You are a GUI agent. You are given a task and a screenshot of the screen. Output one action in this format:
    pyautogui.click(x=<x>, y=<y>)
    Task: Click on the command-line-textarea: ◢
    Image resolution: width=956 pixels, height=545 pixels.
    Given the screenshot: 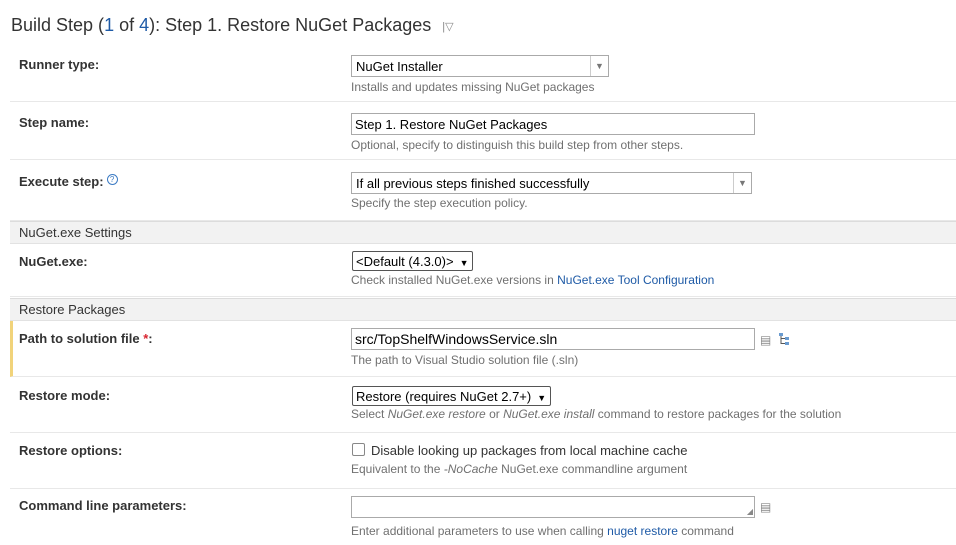 What is the action you would take?
    pyautogui.click(x=553, y=507)
    